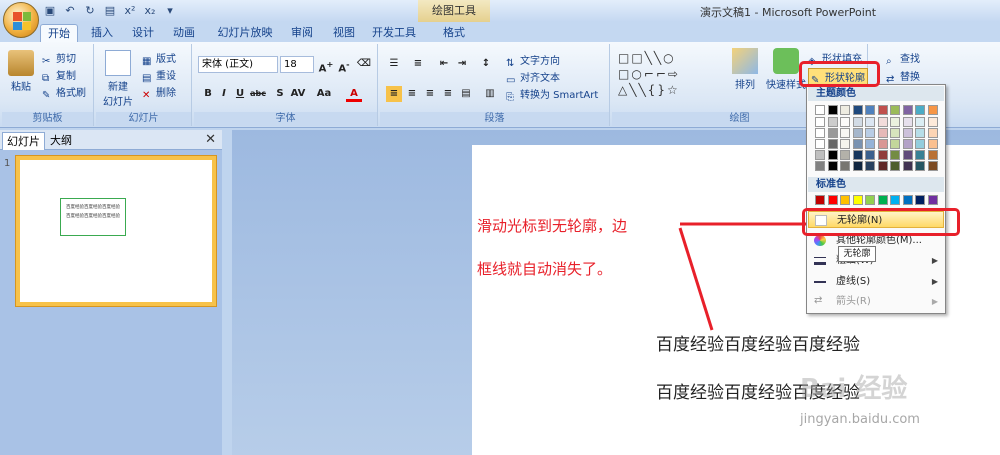 This screenshot has height=455, width=1000. Describe the element at coordinates (110, 11) in the screenshot. I see `print-preview-icon: ▤` at that location.